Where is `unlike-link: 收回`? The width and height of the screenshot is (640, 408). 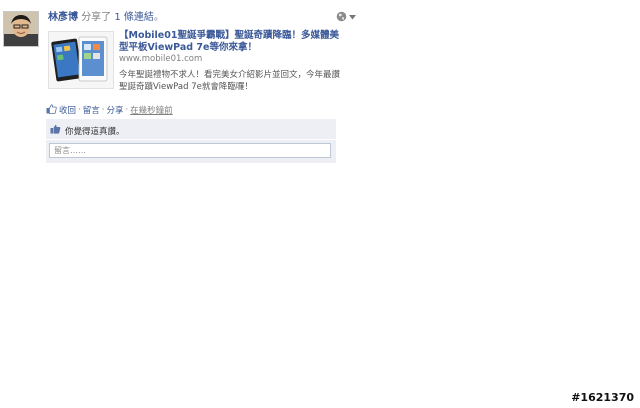 unlike-link: 收回 is located at coordinates (67, 110).